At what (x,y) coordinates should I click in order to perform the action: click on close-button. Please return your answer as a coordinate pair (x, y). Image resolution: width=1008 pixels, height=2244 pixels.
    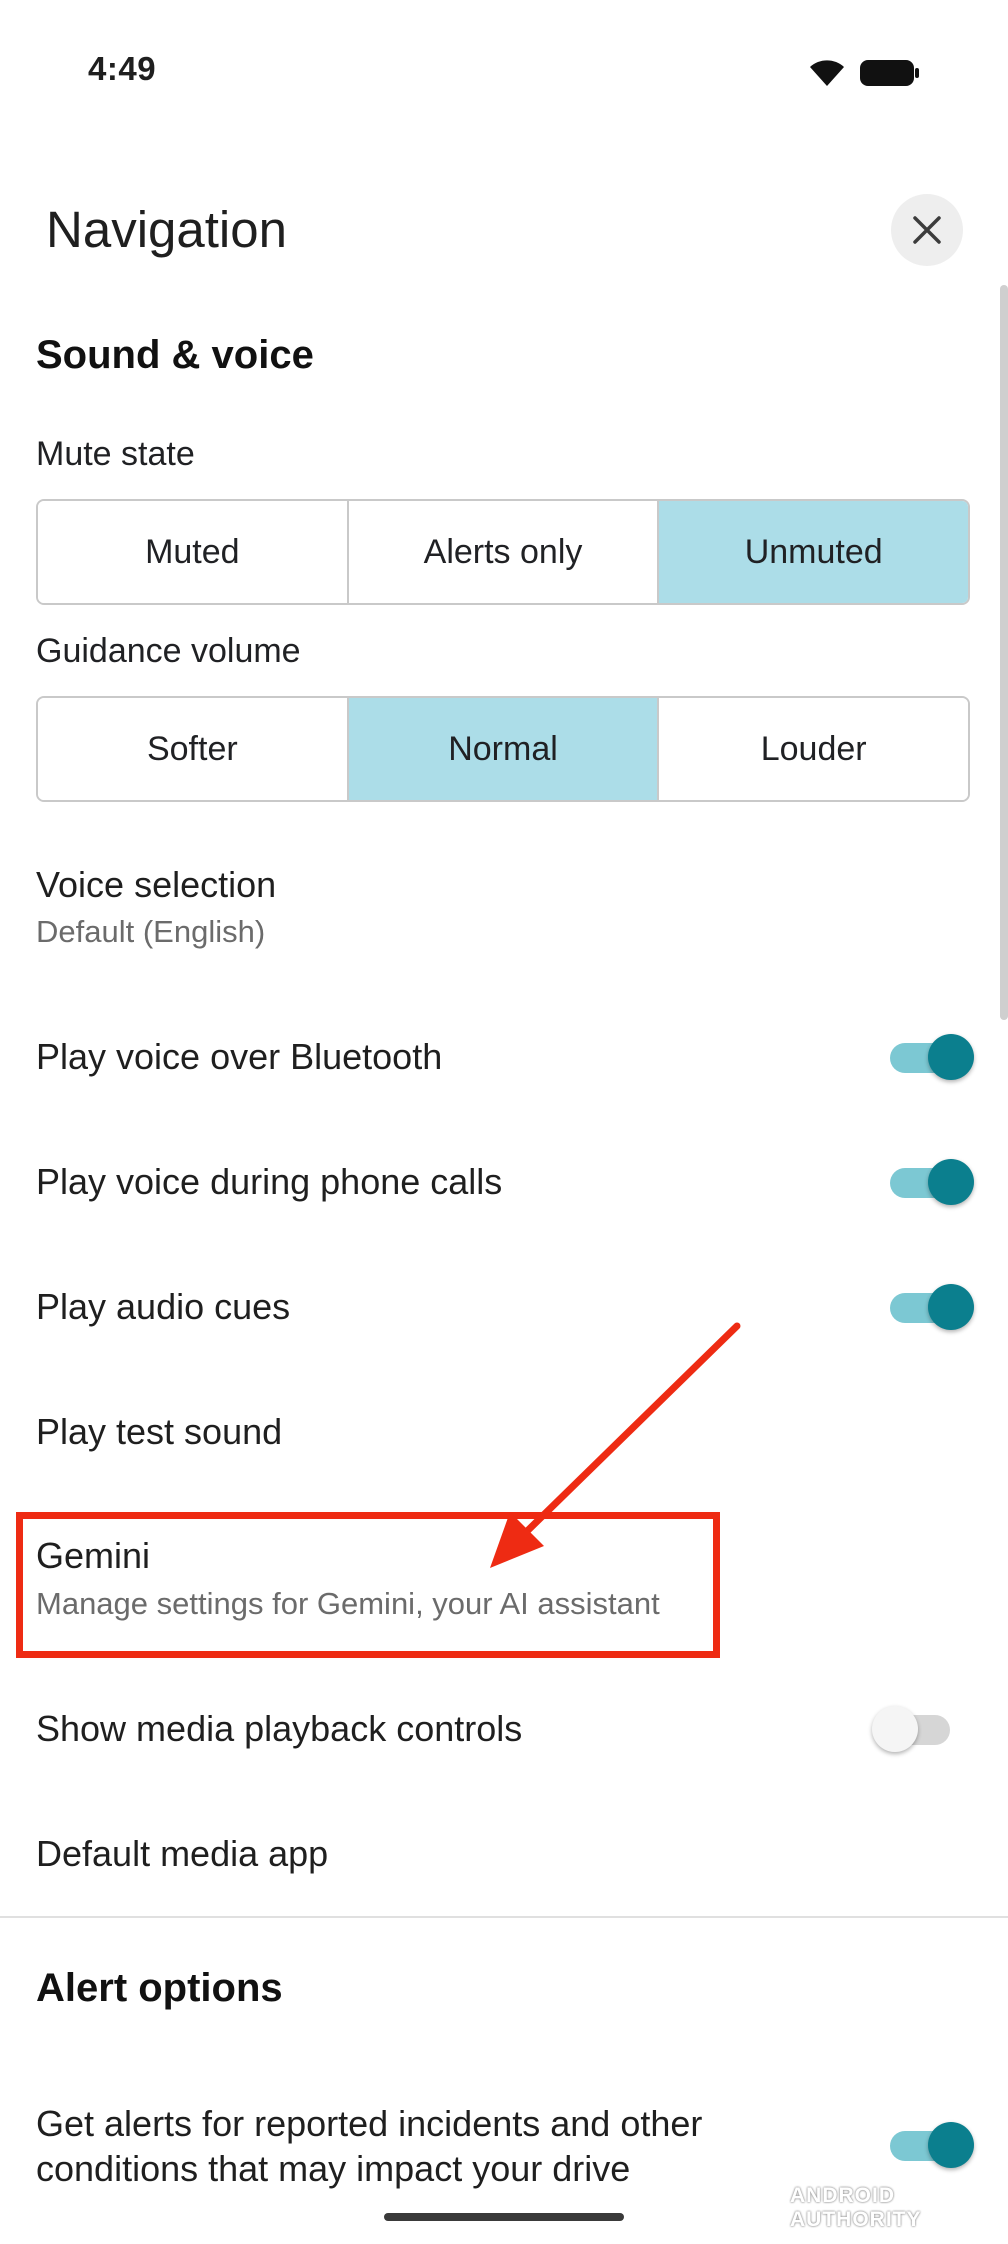
    Looking at the image, I should click on (927, 230).